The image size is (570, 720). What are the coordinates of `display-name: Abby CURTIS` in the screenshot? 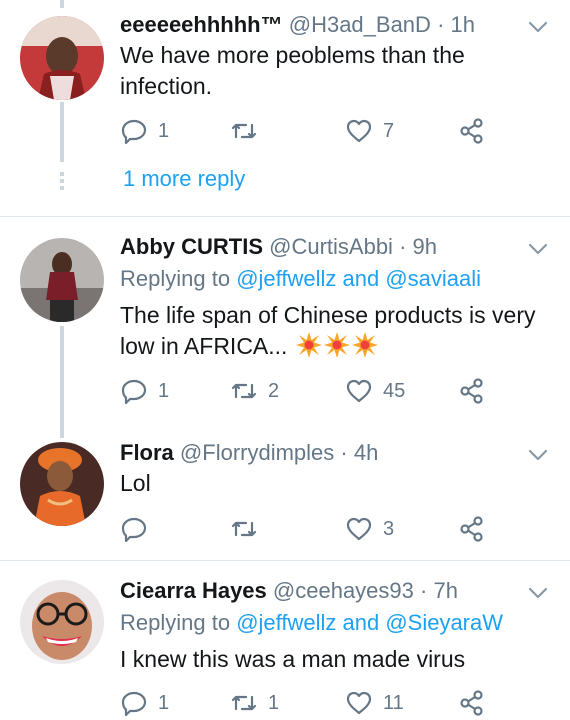 It's located at (191, 246).